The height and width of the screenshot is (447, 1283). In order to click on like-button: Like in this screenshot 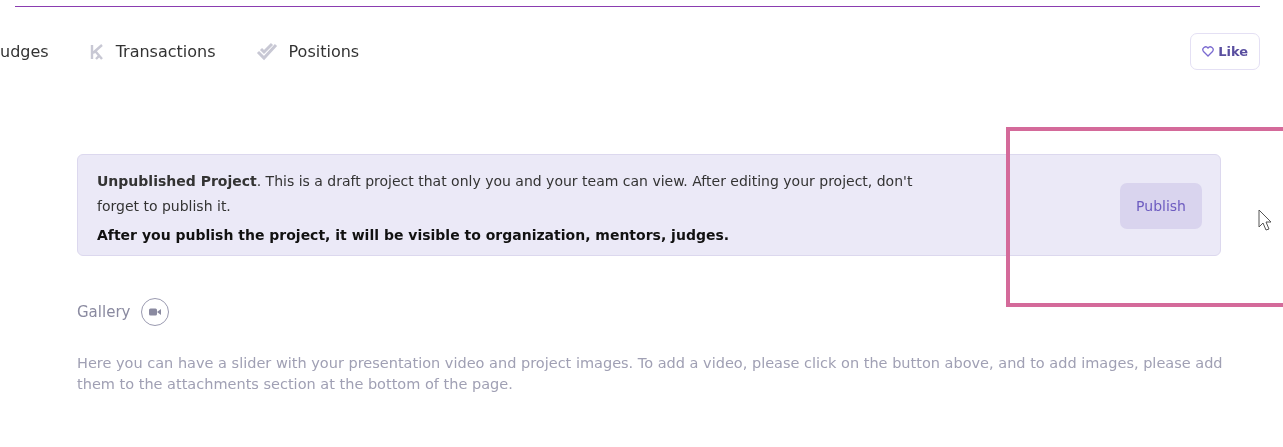, I will do `click(1225, 51)`.